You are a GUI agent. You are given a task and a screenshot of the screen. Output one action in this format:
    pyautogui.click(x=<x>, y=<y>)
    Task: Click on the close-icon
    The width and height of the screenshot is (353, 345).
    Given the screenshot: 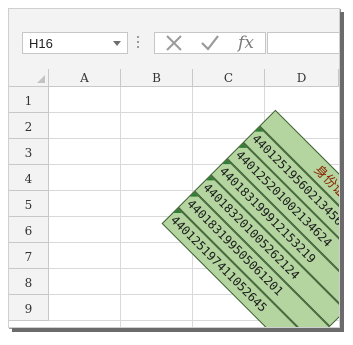 What is the action you would take?
    pyautogui.click(x=174, y=43)
    